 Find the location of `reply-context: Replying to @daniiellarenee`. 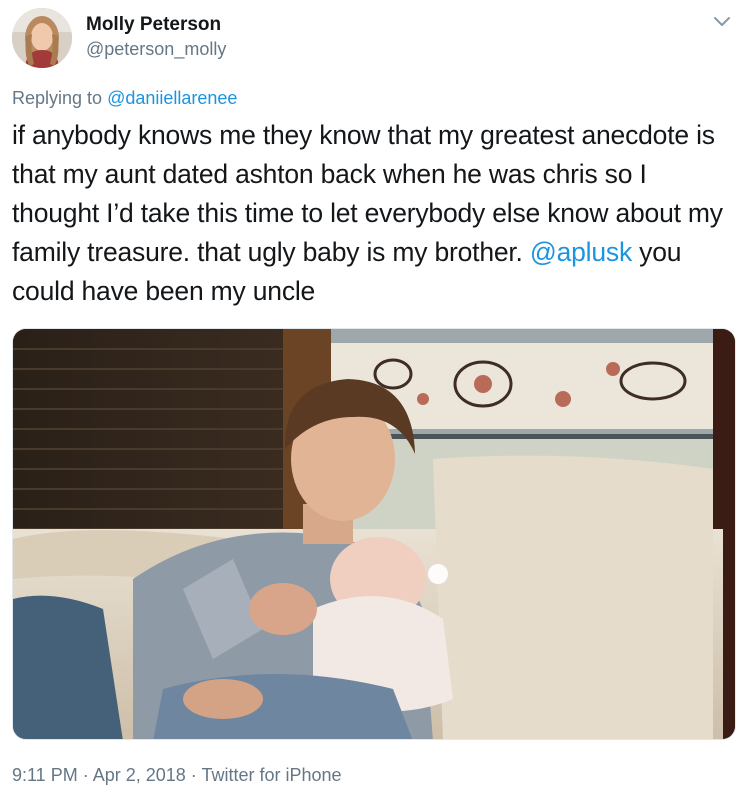

reply-context: Replying to @daniiellarenee is located at coordinates (124, 98).